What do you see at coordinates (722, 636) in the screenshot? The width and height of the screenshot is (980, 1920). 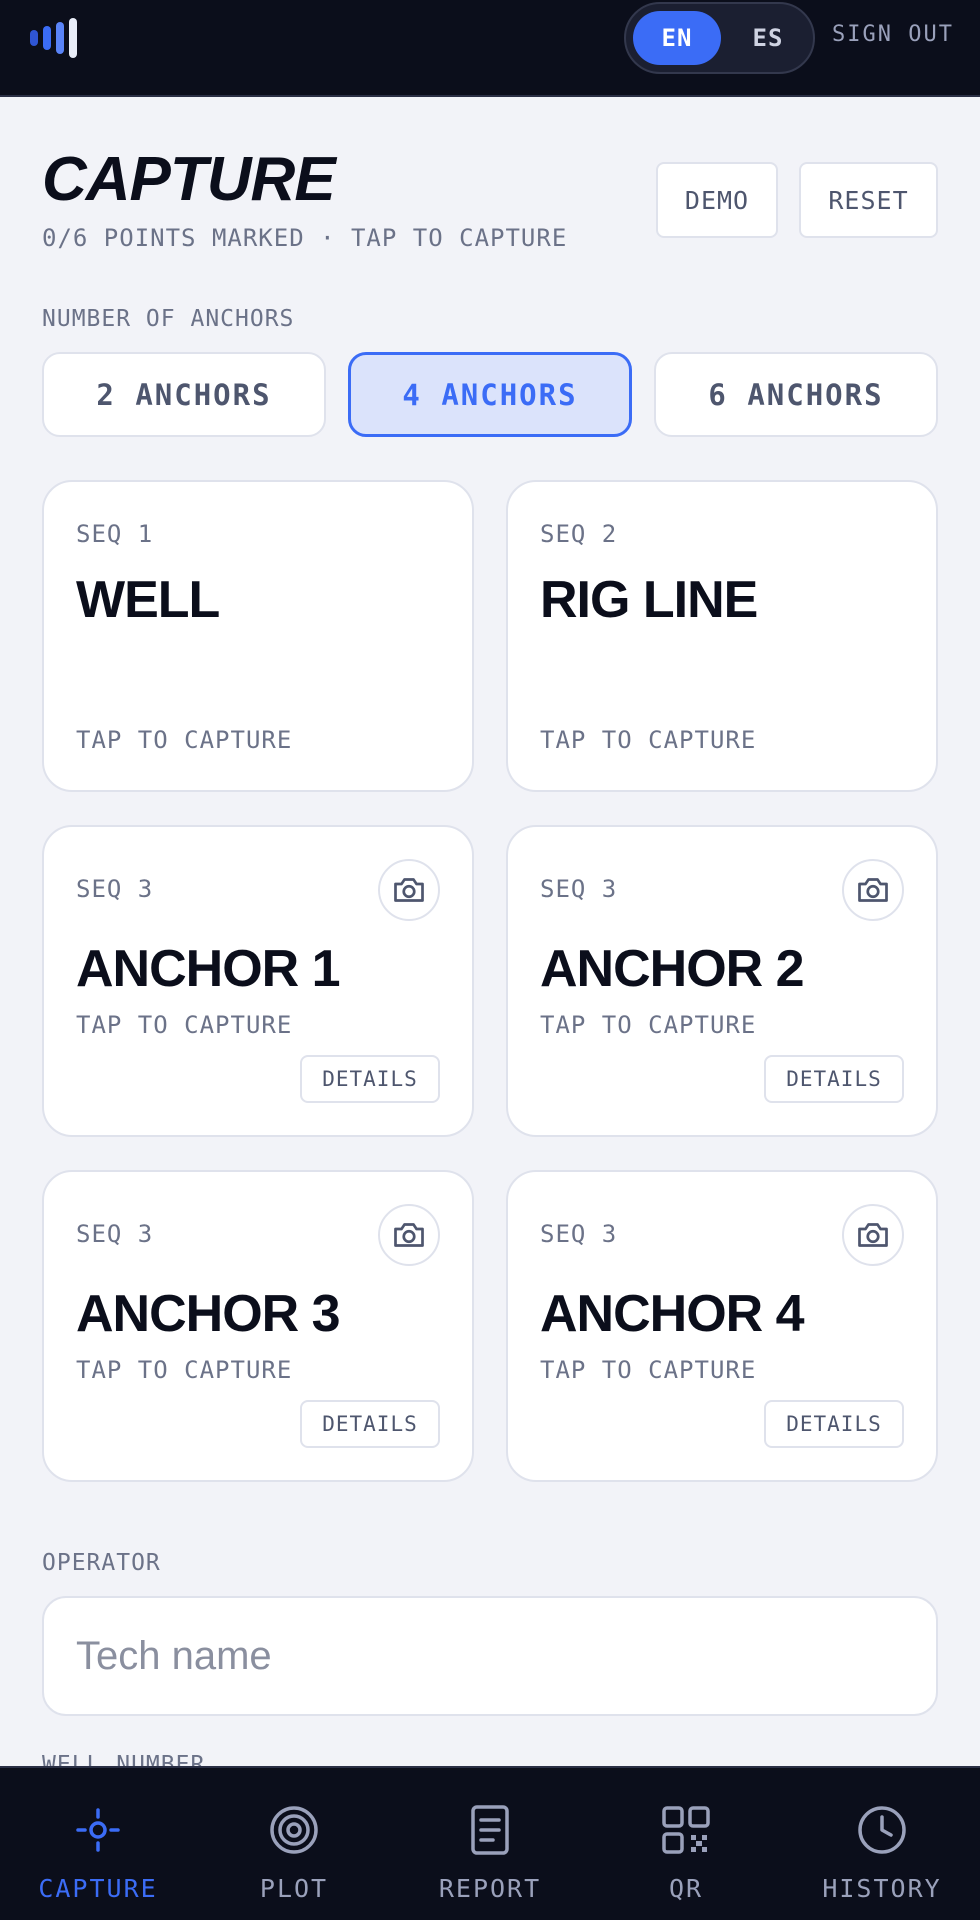 I see `capture-card-rig-line: SEQ 2 RIG LINE TAP TO CAPTURE` at bounding box center [722, 636].